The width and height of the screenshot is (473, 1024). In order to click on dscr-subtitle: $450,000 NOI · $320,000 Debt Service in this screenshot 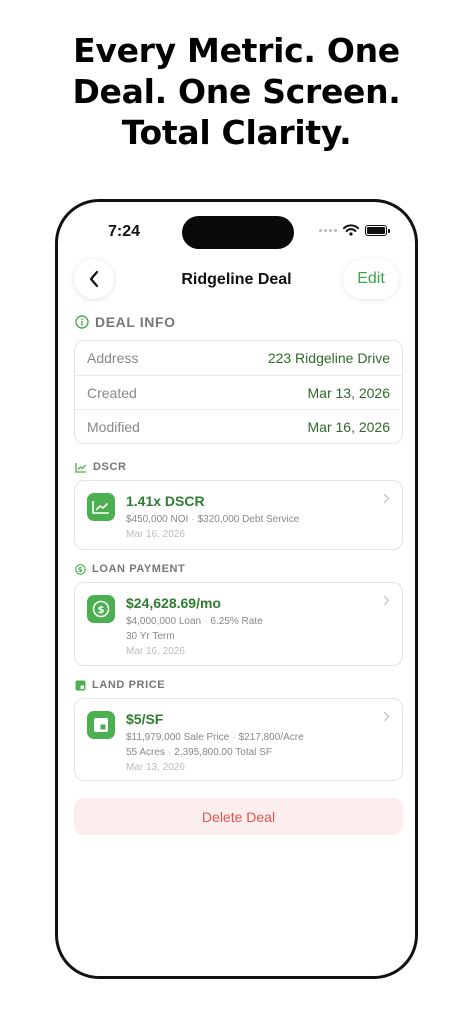, I will do `click(213, 519)`.